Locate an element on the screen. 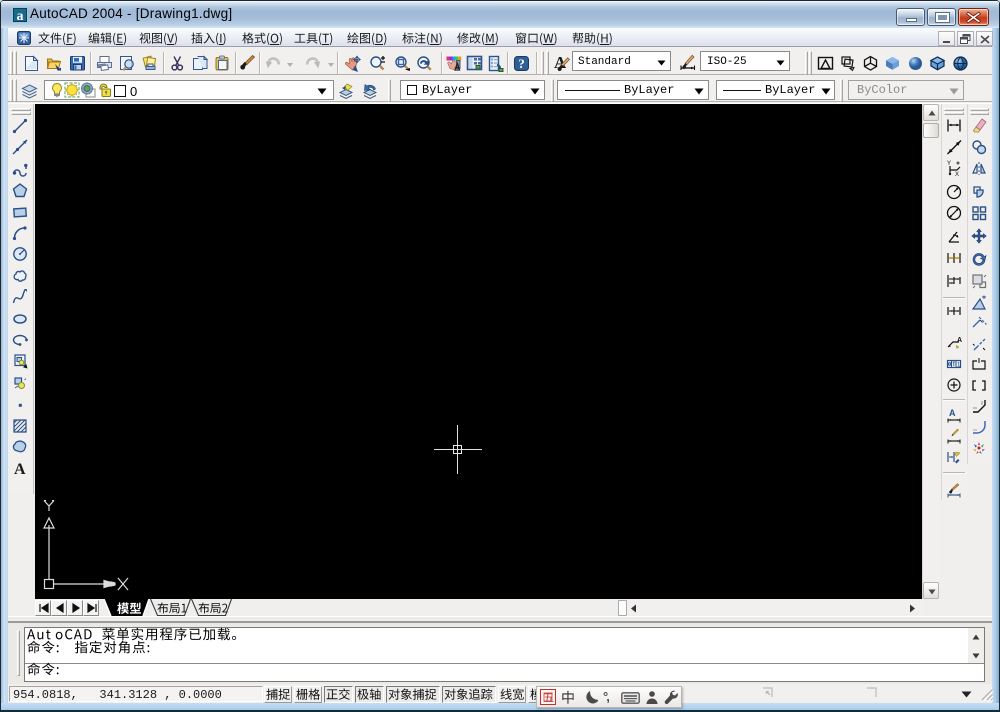 This screenshot has width=1000, height=712. svg-text: a is located at coordinates (20, 16).